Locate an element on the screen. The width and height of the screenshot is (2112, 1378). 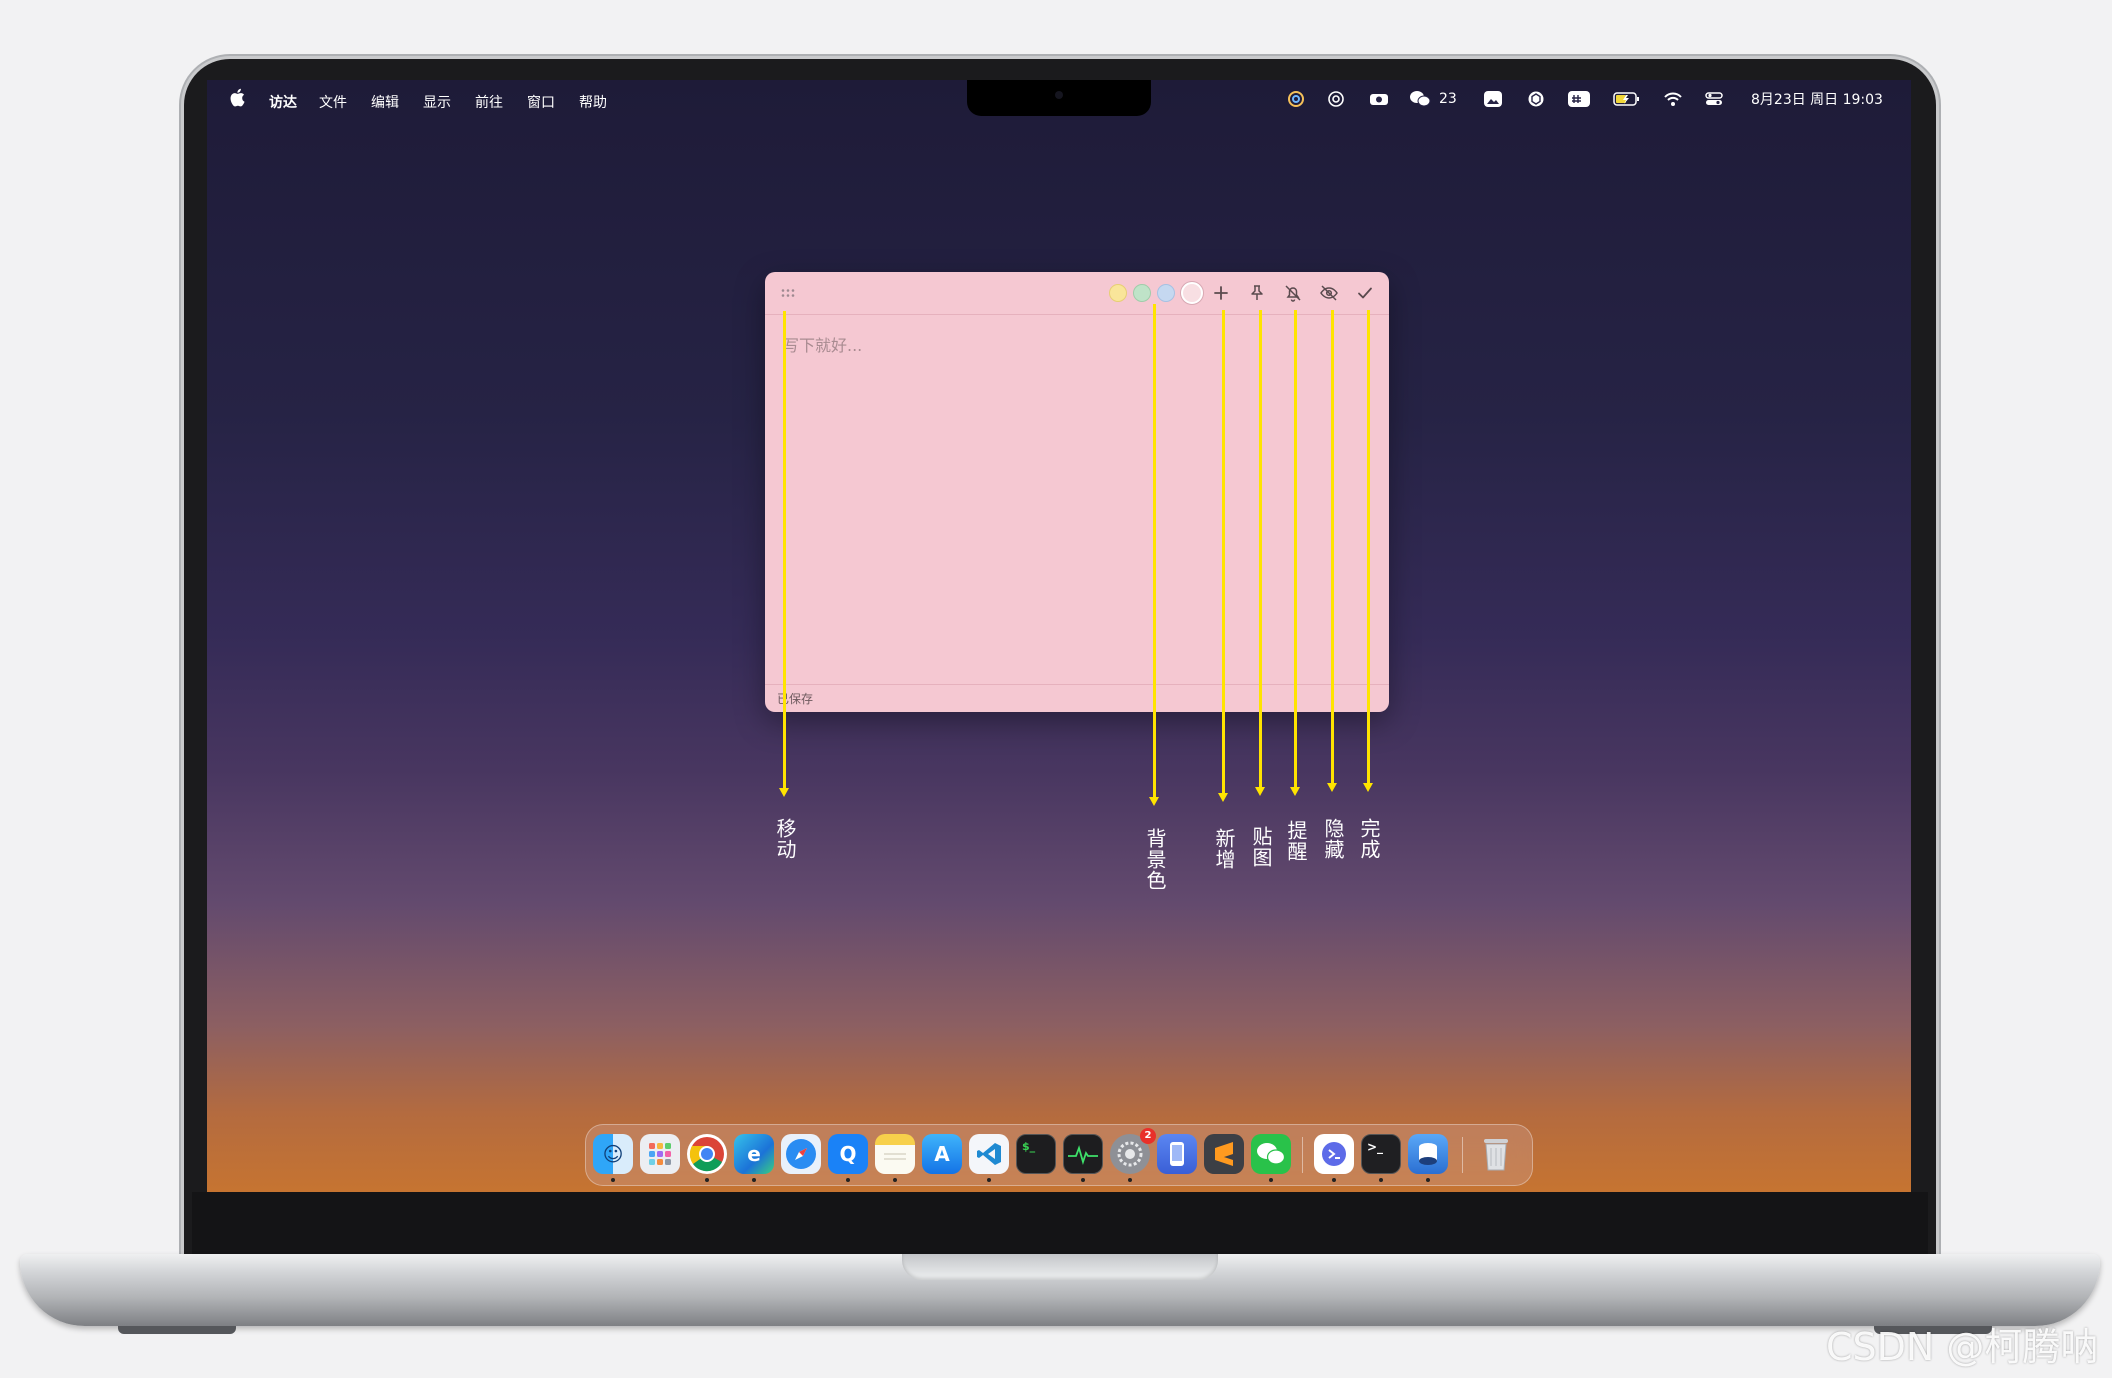
callout-arrow-remind is located at coordinates (1295, 791).